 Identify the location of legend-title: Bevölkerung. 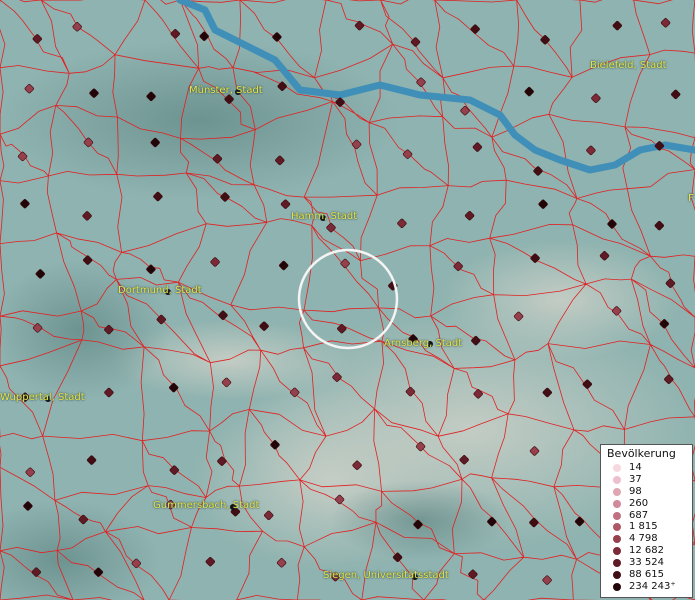
(641, 453).